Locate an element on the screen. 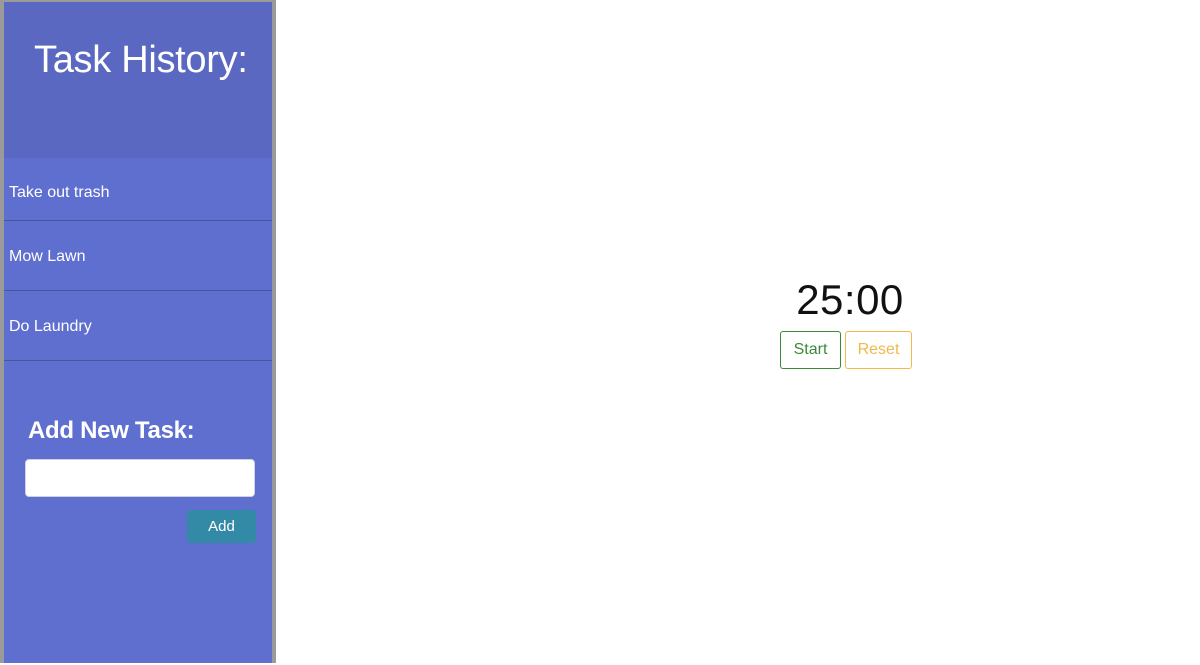 The width and height of the screenshot is (1200, 665). task-list: Take out trash Mow Lawn Do Laundry is located at coordinates (138, 259).